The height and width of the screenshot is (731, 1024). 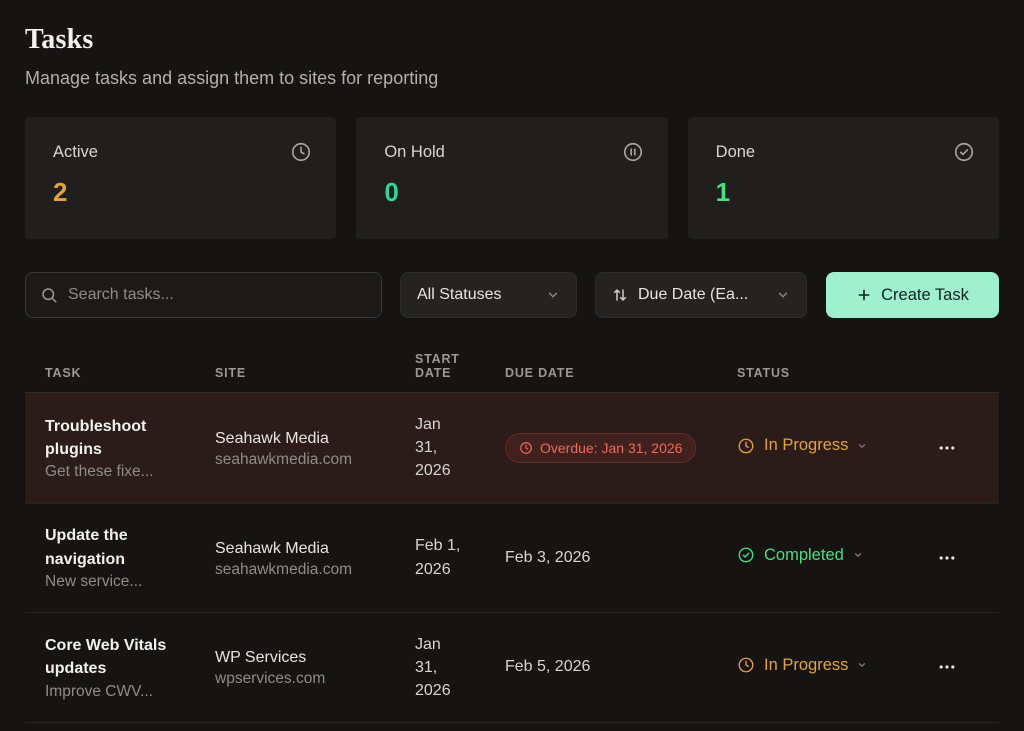 I want to click on due-date: Feb 5, 2026, so click(x=548, y=667).